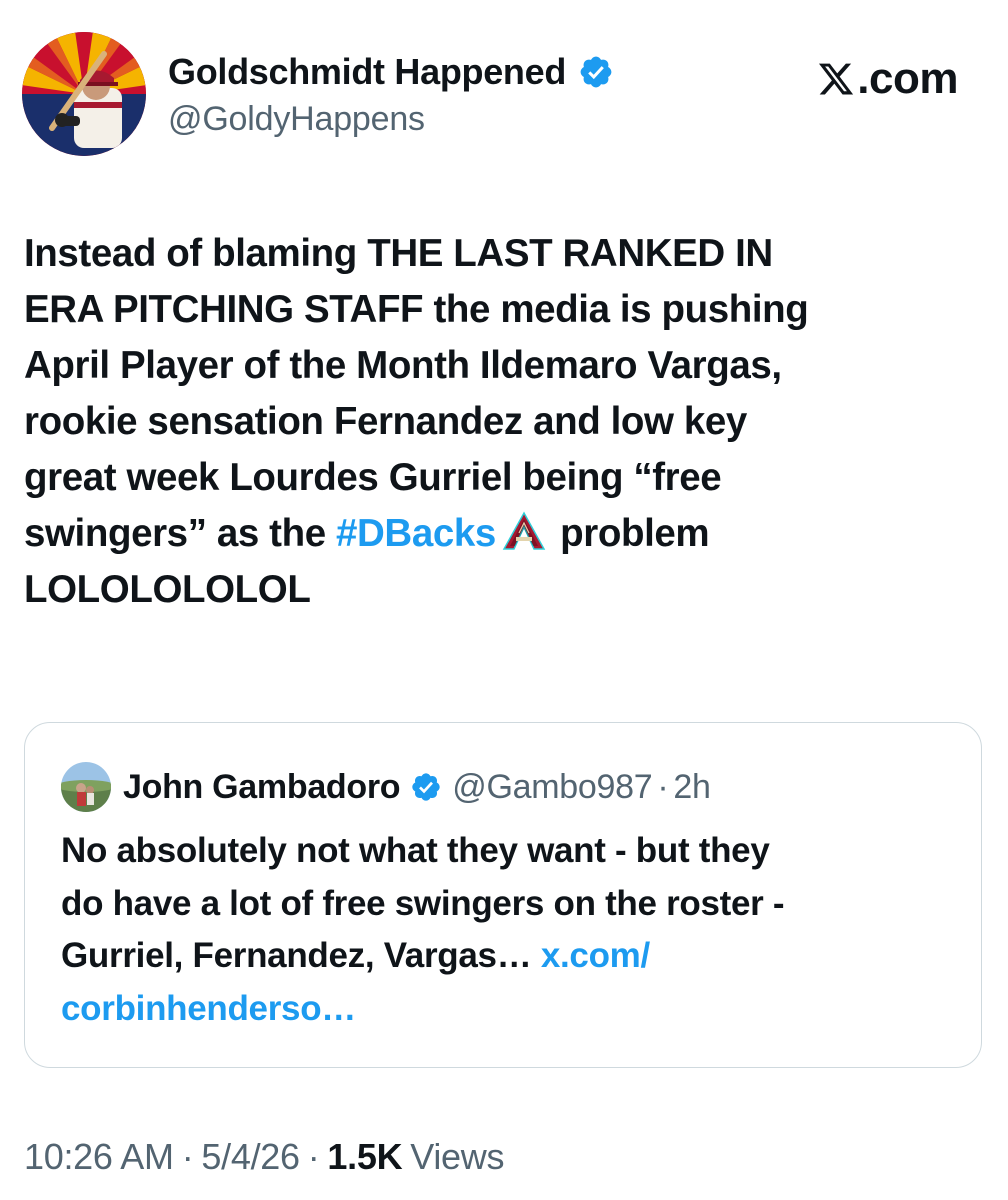 The height and width of the screenshot is (1200, 1008). I want to click on x-logo-icon, so click(836, 79).